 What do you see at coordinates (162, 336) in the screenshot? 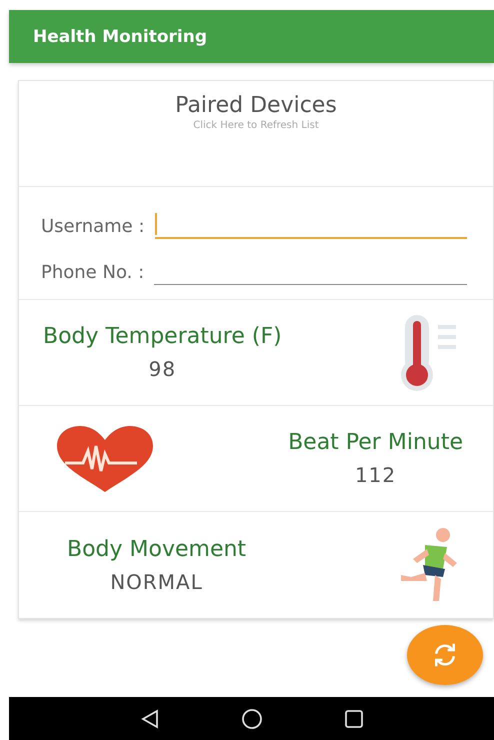
I see `metric-label: Body Temperature (F)` at bounding box center [162, 336].